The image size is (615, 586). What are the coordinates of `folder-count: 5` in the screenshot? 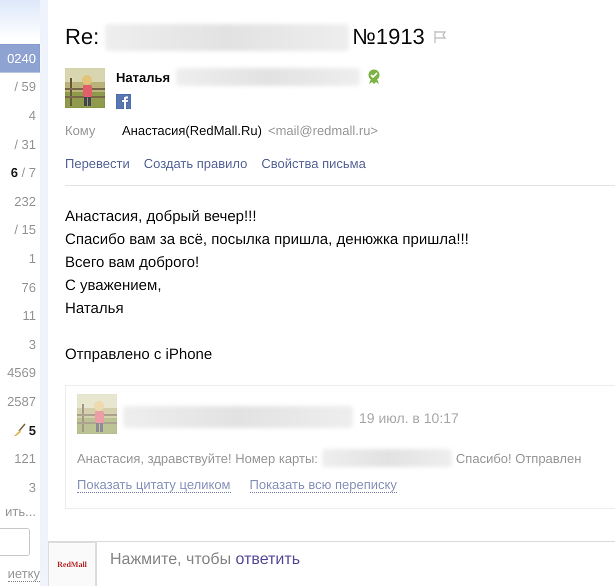 It's located at (20, 430).